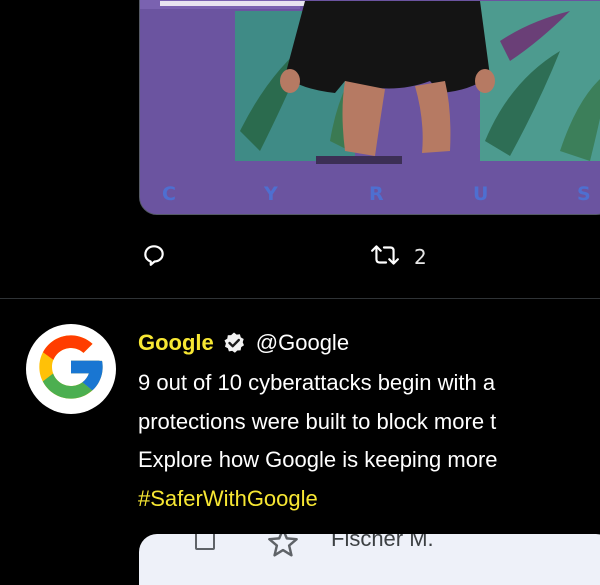 This screenshot has width=600, height=585. I want to click on tweet-header: Google @Google, so click(243, 343).